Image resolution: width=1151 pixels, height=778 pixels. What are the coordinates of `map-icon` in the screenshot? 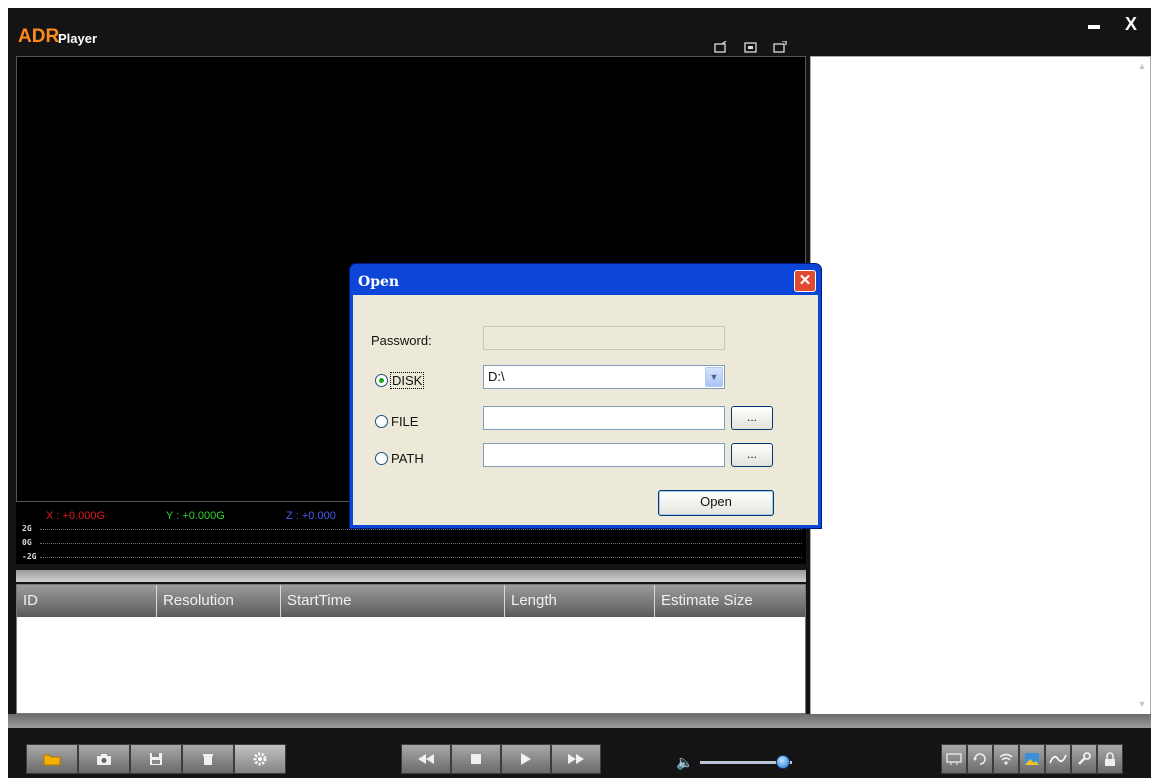 It's located at (954, 759).